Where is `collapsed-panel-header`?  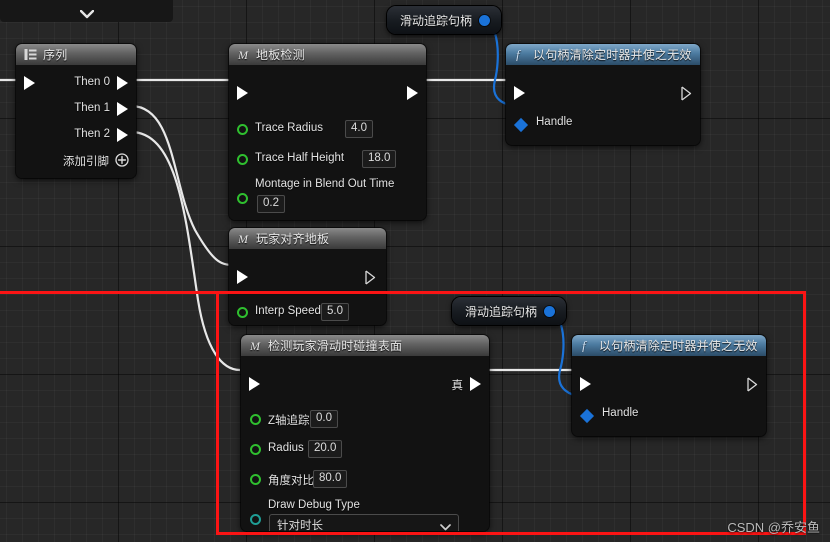
collapsed-panel-header is located at coordinates (86, 11).